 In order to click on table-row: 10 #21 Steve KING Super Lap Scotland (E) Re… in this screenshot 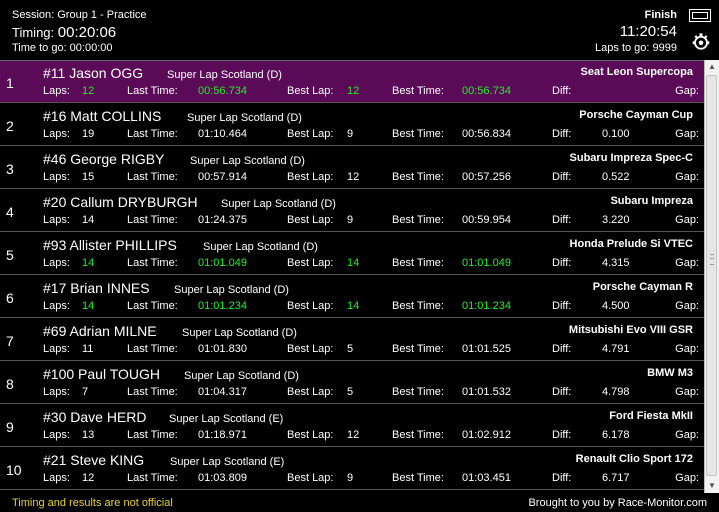, I will do `click(352, 469)`.